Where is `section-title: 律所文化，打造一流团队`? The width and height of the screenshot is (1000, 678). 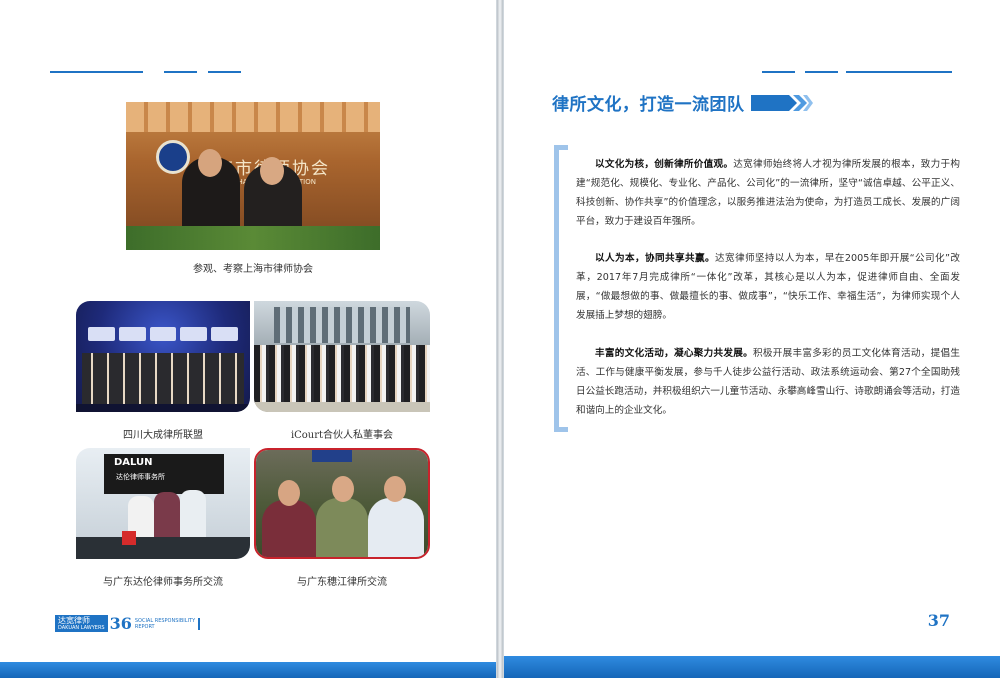
section-title: 律所文化，打造一流团队 is located at coordinates (682, 102).